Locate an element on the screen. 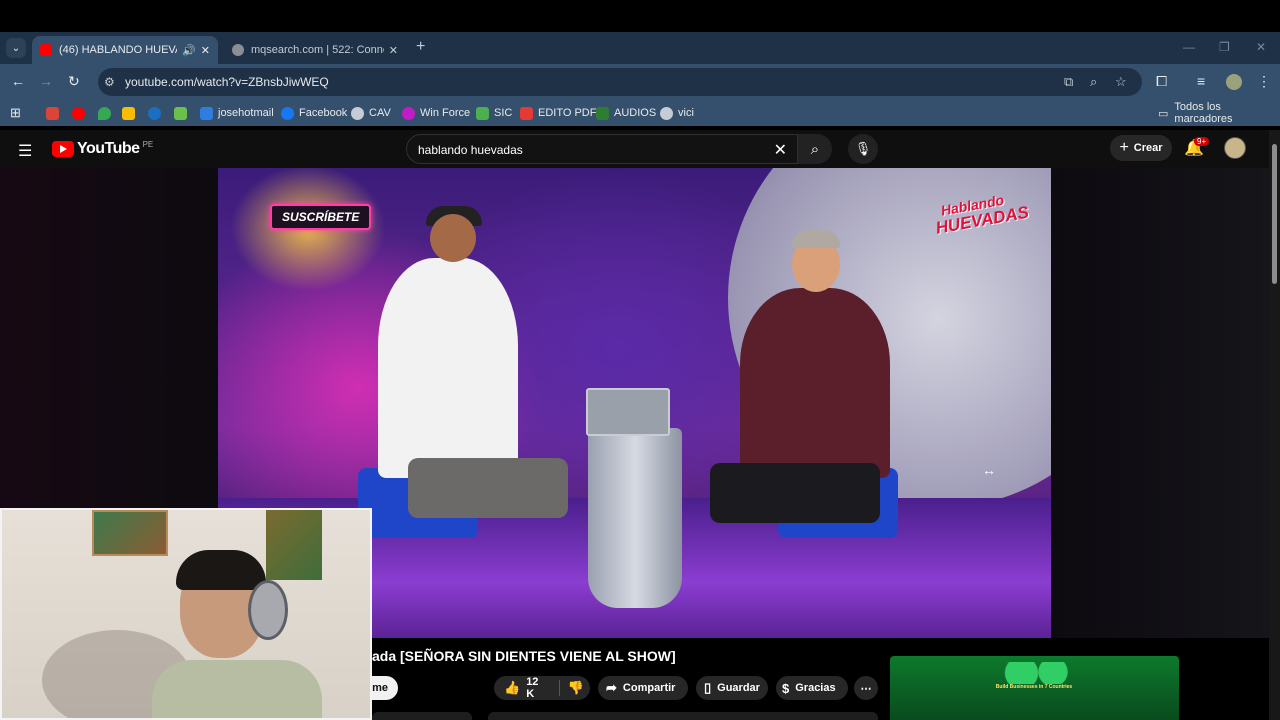  reload-icon: ↻ is located at coordinates (74, 81).